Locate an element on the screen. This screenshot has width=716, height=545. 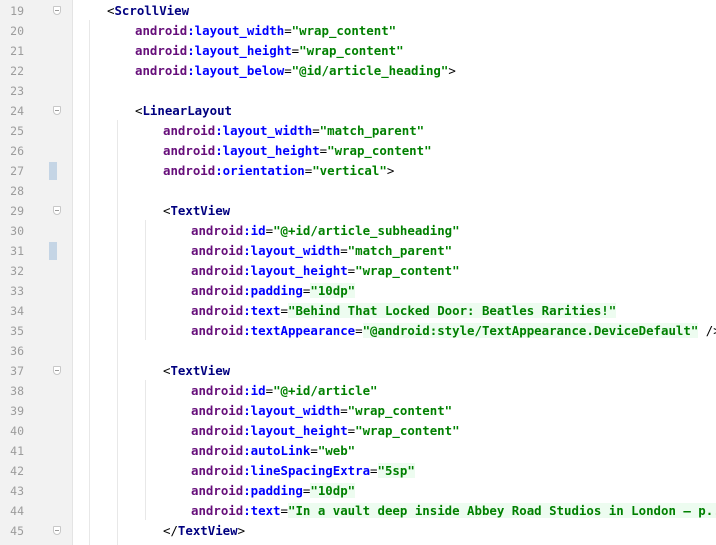
code-token: :text is located at coordinates (262, 310).